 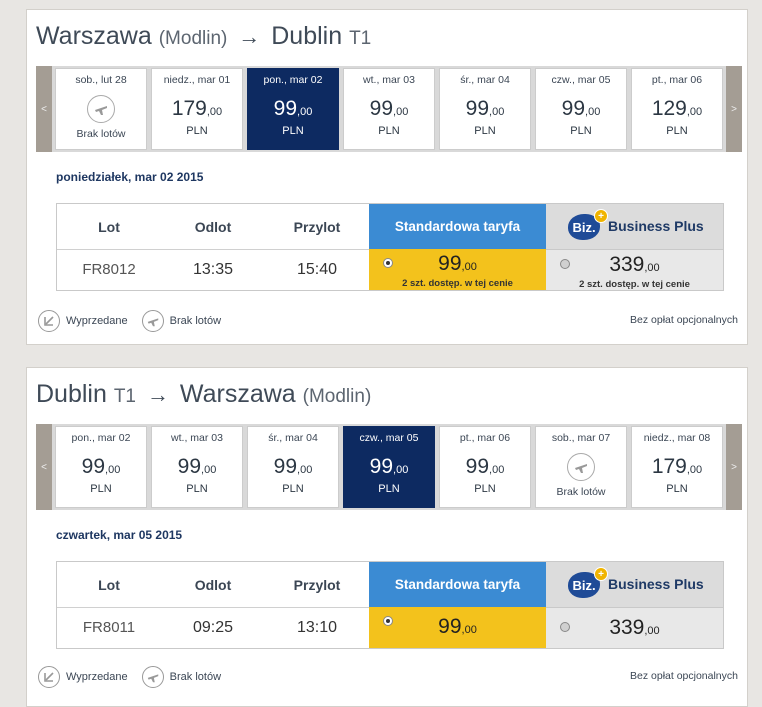 I want to click on dest-terminal: T1, so click(x=360, y=38).